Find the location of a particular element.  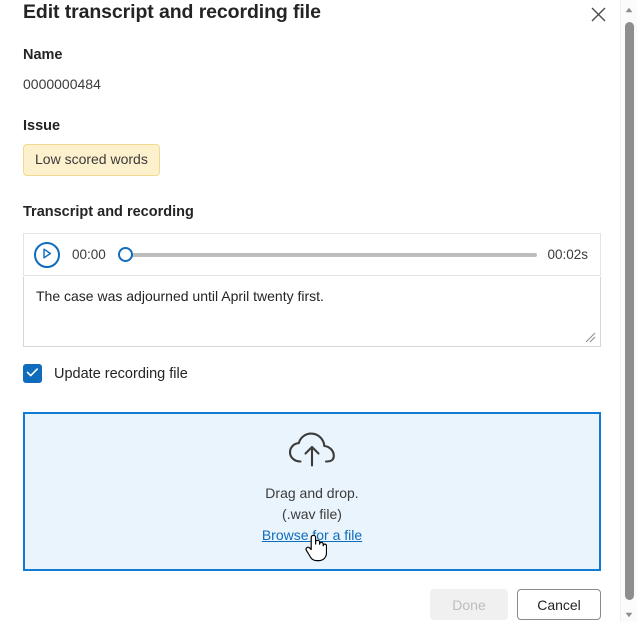

play-icon is located at coordinates (47, 254).